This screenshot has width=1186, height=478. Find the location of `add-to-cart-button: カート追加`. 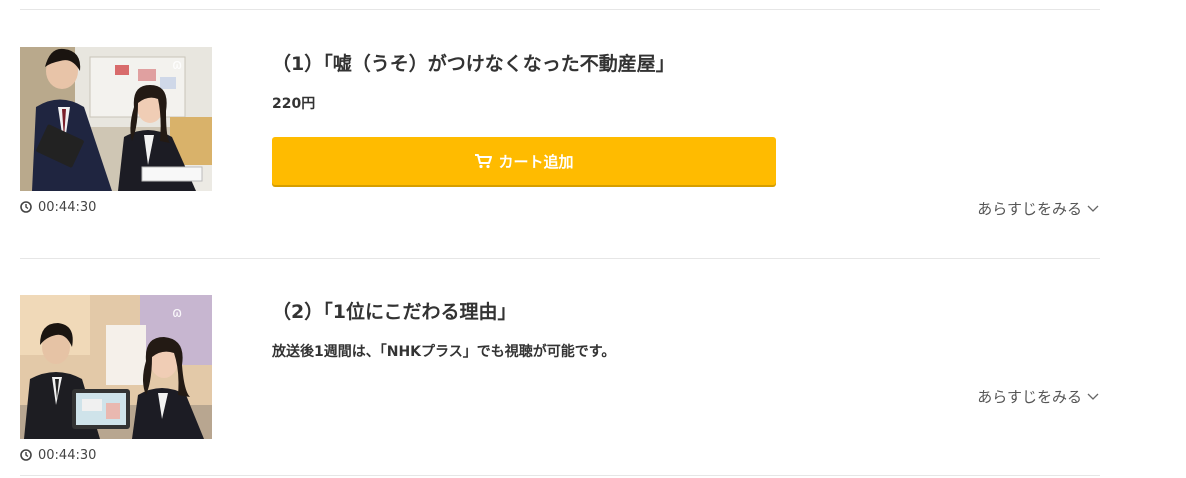

add-to-cart-button: カート追加 is located at coordinates (524, 161).